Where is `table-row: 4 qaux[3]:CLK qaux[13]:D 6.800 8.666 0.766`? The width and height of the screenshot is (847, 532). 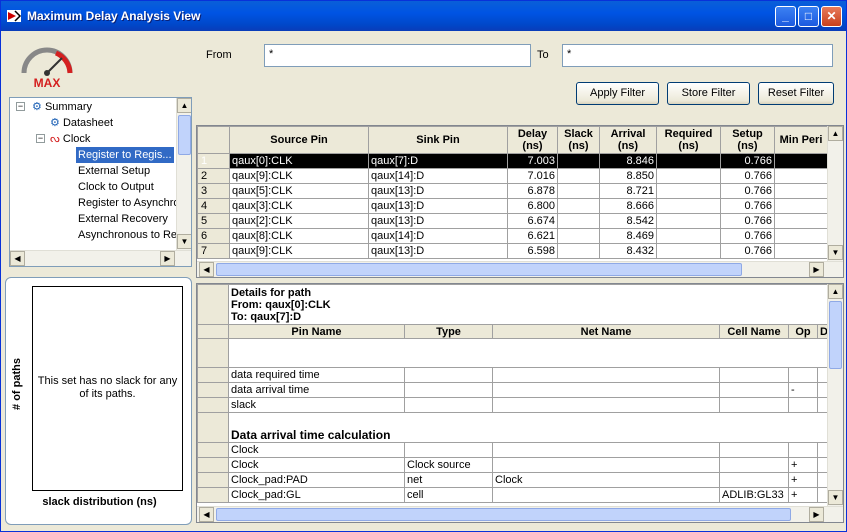
table-row: 4 qaux[3]:CLK qaux[13]:D 6.800 8.666 0.766 is located at coordinates (512, 206).